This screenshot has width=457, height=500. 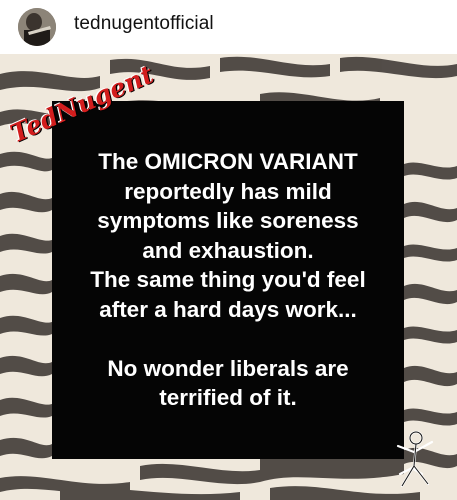 I want to click on quote-spacer, so click(x=228, y=339).